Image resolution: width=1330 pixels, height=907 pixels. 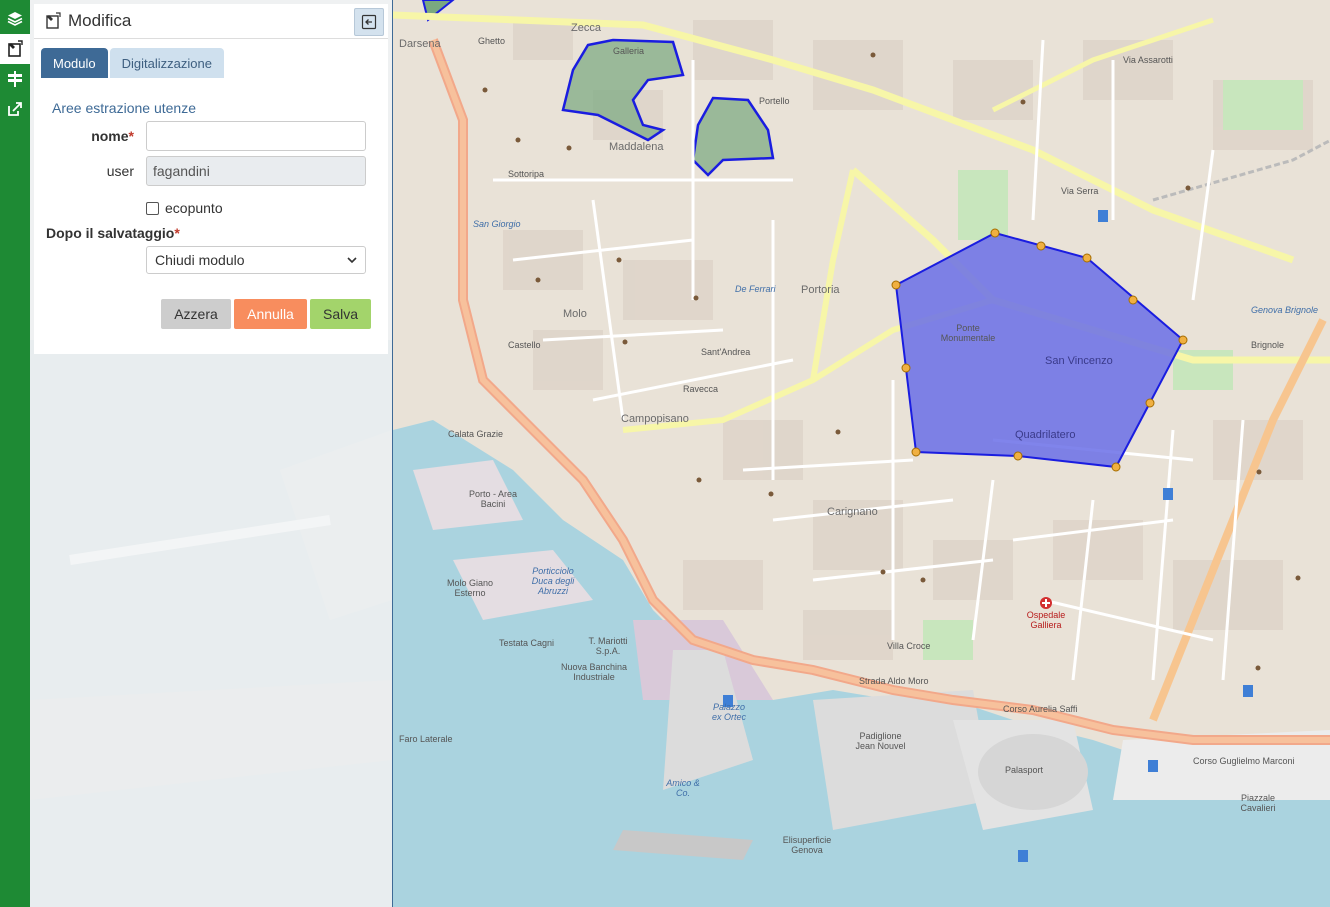 I want to click on after-save-select: Chiudi modulo, so click(x=256, y=260).